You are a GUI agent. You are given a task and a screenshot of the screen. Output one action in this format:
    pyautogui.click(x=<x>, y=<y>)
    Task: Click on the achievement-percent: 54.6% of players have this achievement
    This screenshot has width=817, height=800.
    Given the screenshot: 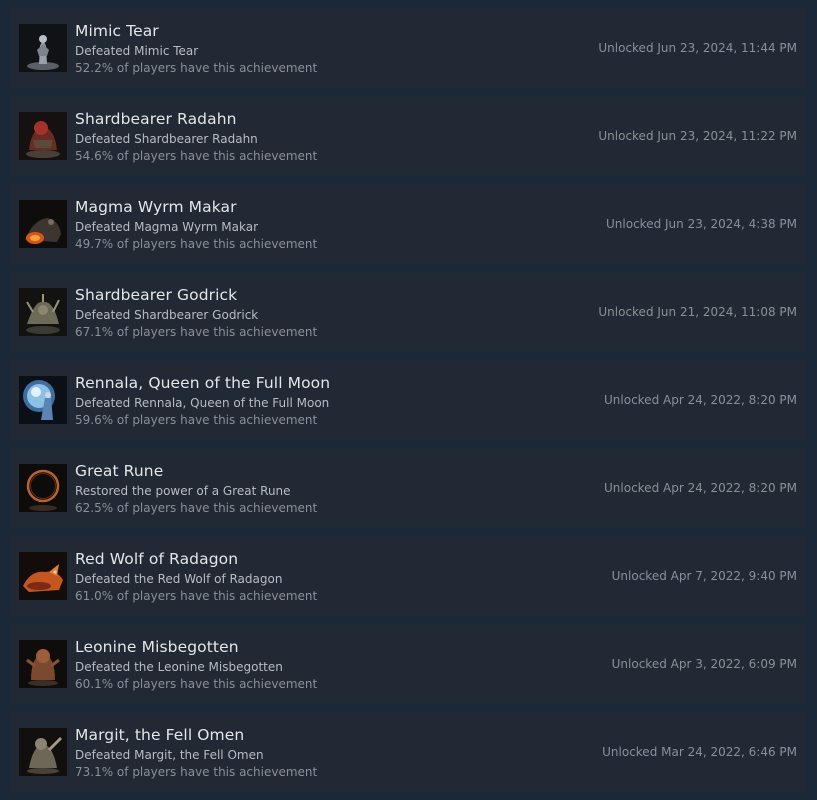 What is the action you would take?
    pyautogui.click(x=196, y=156)
    